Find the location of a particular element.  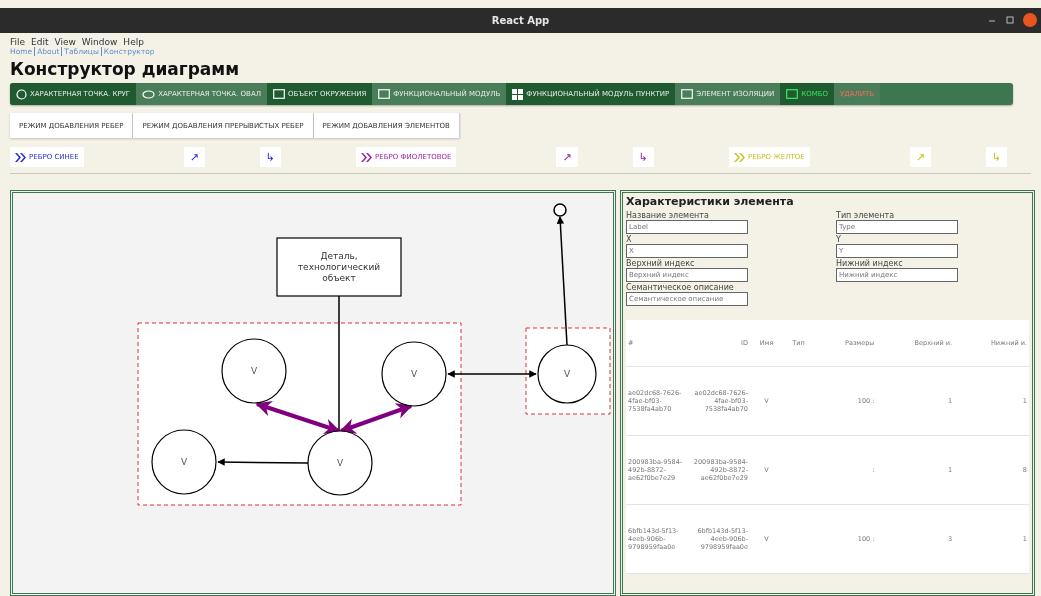

field-label: Тип элемента is located at coordinates (865, 215).